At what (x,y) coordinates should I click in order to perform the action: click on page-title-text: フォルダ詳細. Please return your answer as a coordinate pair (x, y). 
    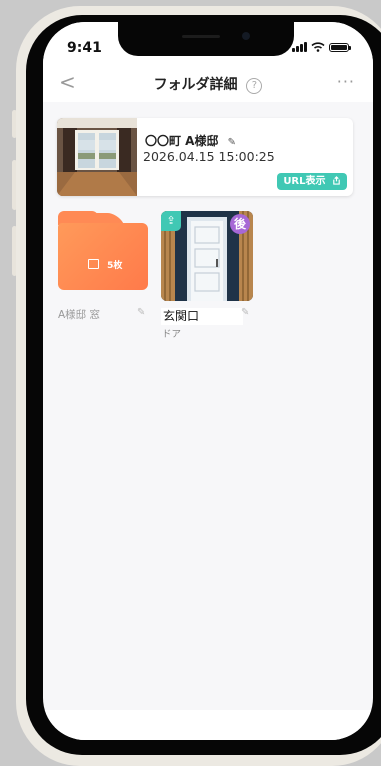
    Looking at the image, I should click on (195, 85).